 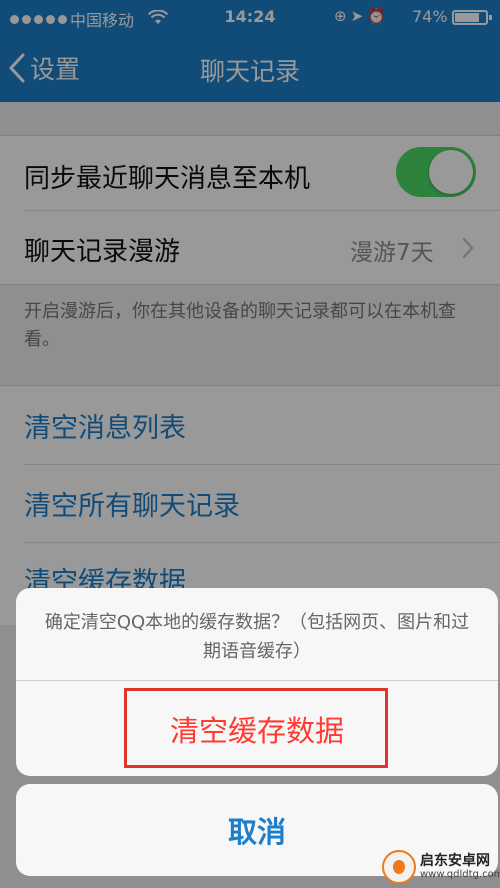 I want to click on watermark: 启东安卓网 www.qdldtg.com, so click(x=441, y=867).